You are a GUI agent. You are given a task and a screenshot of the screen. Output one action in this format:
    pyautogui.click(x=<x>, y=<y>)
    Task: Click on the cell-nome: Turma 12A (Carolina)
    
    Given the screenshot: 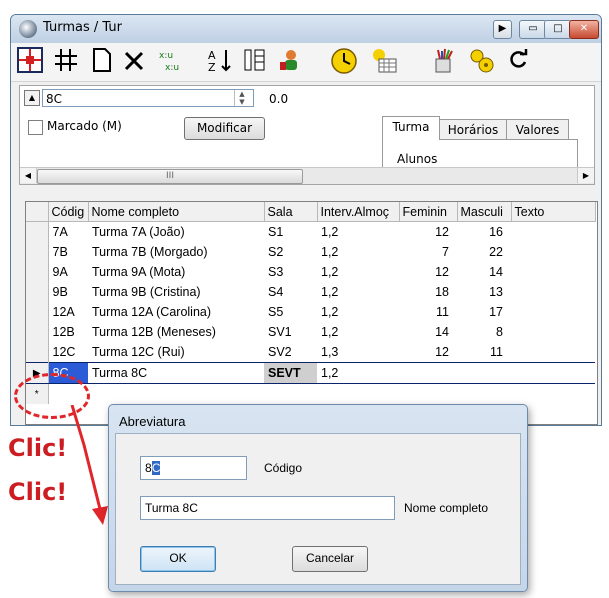 What is the action you would take?
    pyautogui.click(x=176, y=312)
    